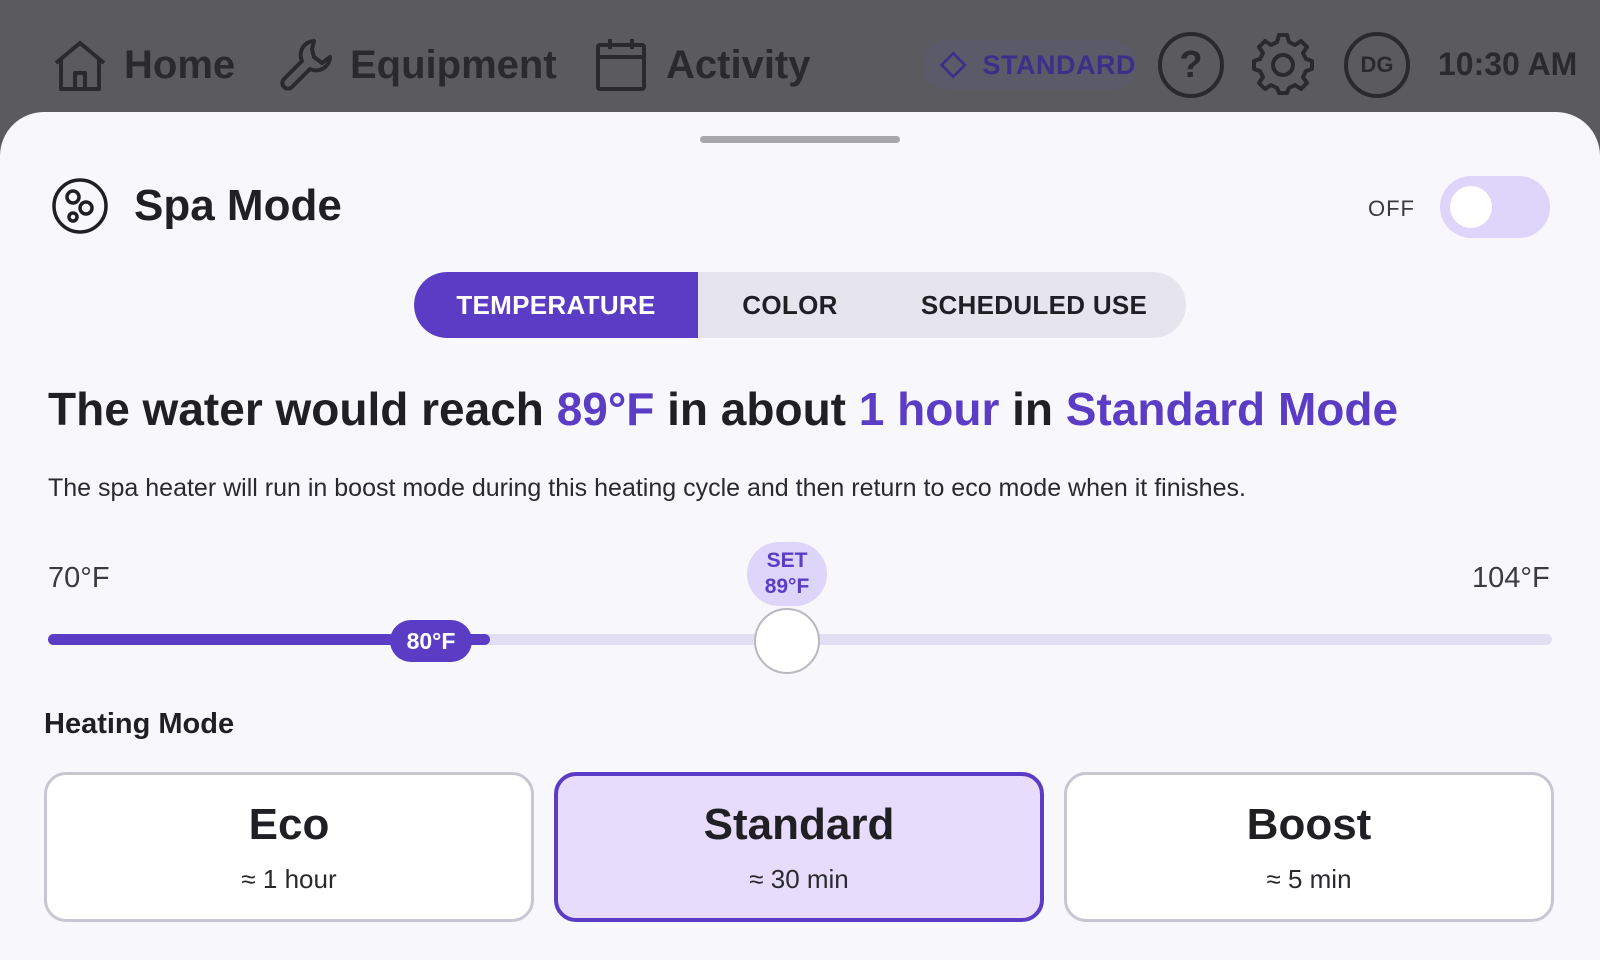  Describe the element at coordinates (79, 578) in the screenshot. I see `slider-min-label: 70°F` at that location.